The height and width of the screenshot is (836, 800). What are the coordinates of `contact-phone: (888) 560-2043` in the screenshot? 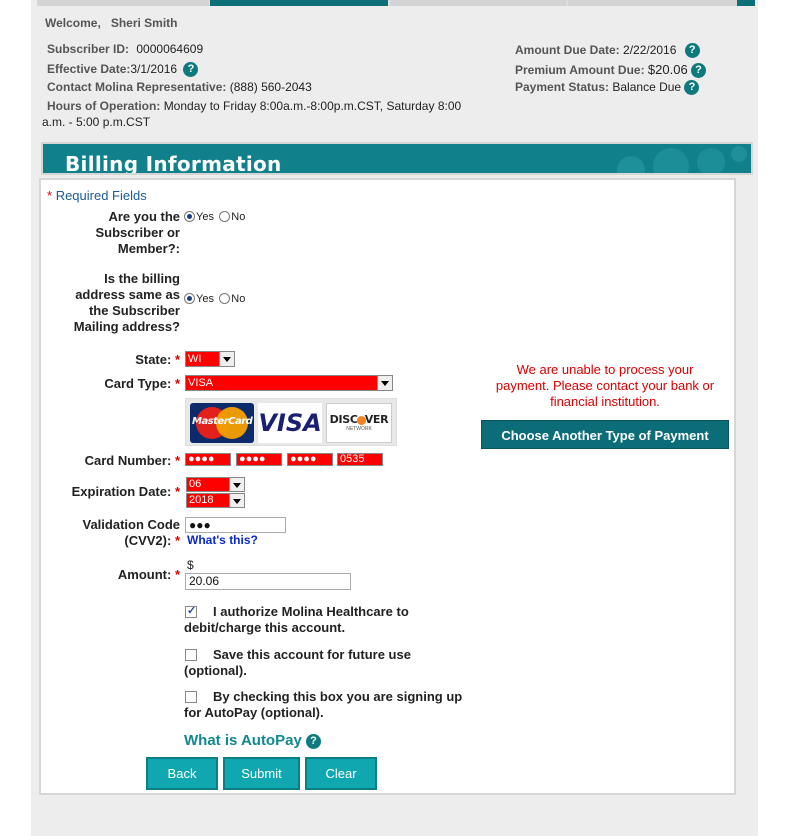 It's located at (270, 87).